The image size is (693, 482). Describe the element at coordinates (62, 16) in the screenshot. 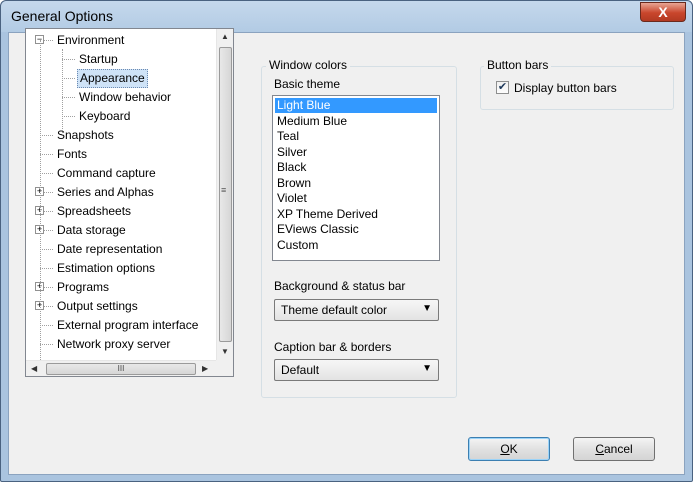

I see `window-title: General Options` at that location.